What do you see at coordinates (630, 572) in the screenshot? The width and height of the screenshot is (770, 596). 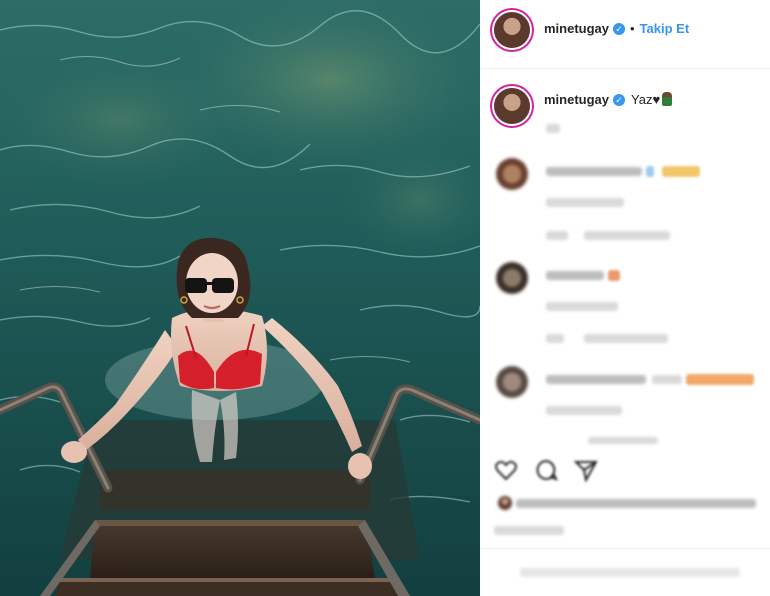 I see `add-comment-input` at bounding box center [630, 572].